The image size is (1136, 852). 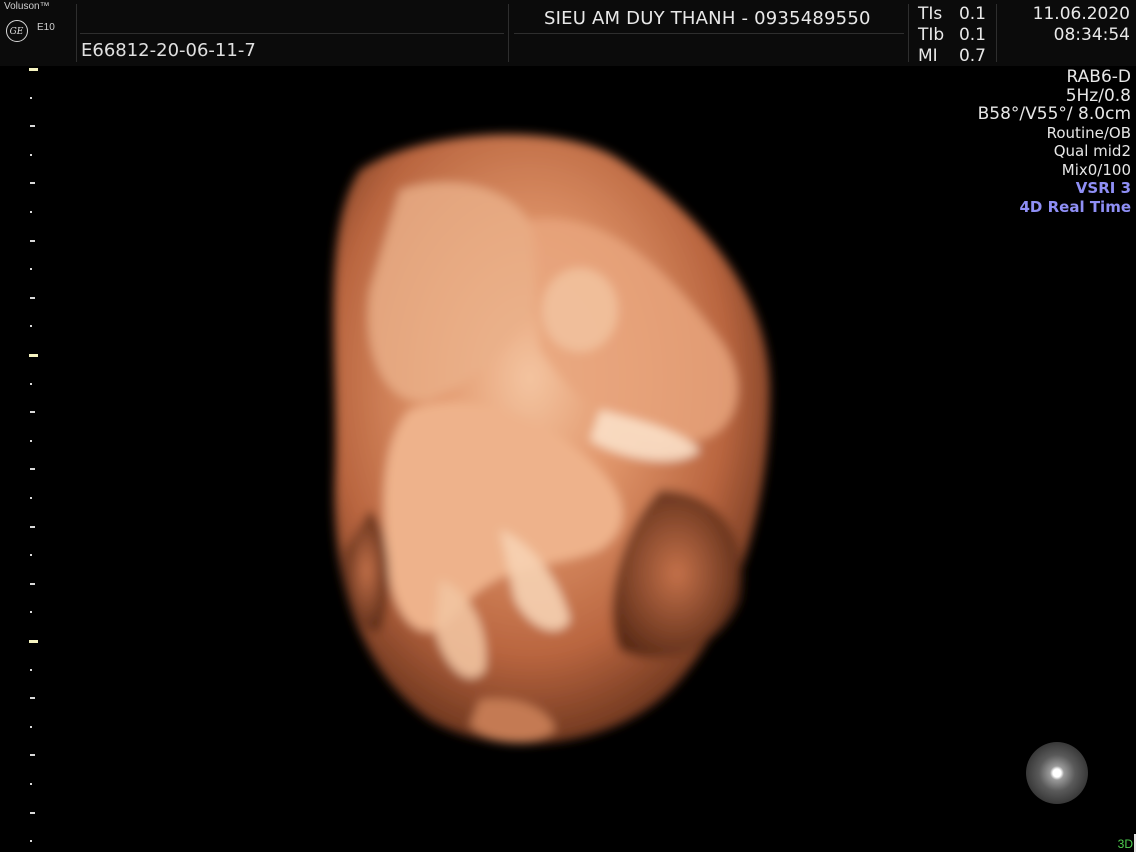 What do you see at coordinates (1092, 151) in the screenshot?
I see `quality: Qual mid2` at bounding box center [1092, 151].